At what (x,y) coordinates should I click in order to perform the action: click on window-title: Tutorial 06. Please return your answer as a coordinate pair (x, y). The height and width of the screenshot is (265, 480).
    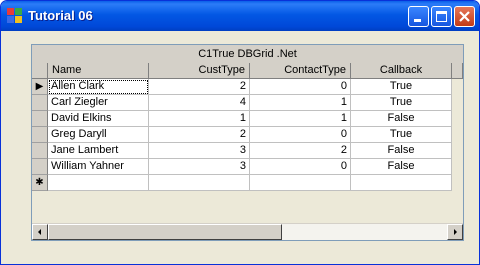
    Looking at the image, I should click on (60, 15).